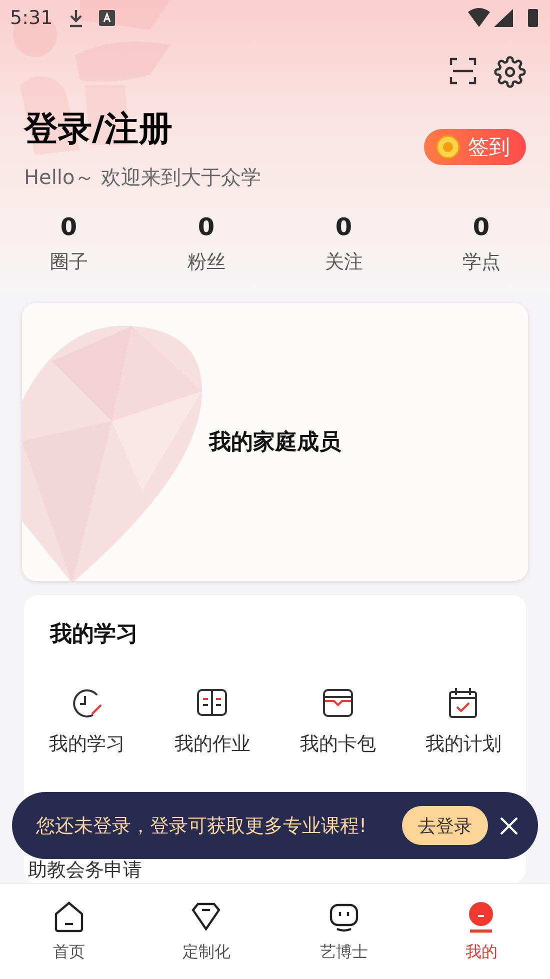 The width and height of the screenshot is (550, 979). What do you see at coordinates (504, 18) in the screenshot?
I see `signal-status-icon` at bounding box center [504, 18].